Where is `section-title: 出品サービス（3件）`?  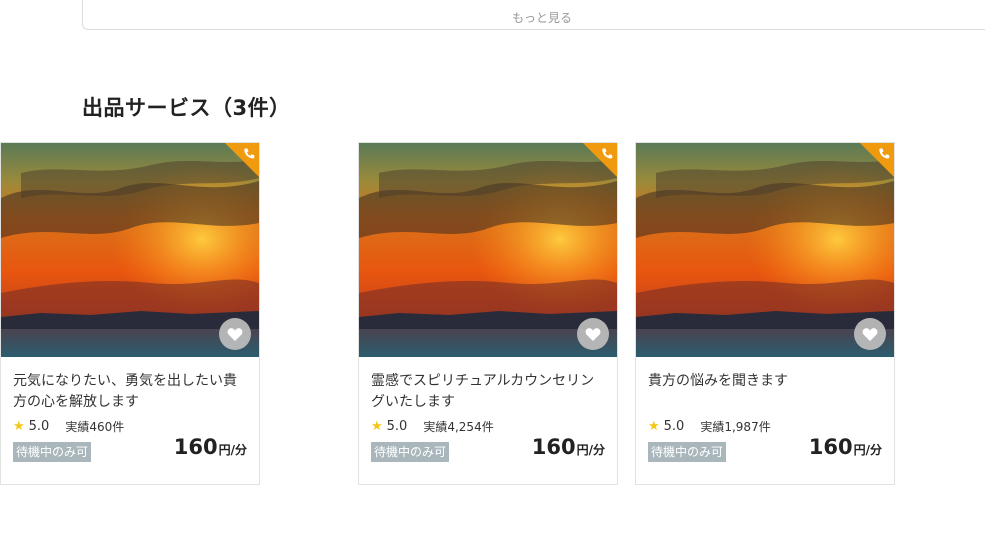 section-title: 出品サービス（3件） is located at coordinates (186, 108).